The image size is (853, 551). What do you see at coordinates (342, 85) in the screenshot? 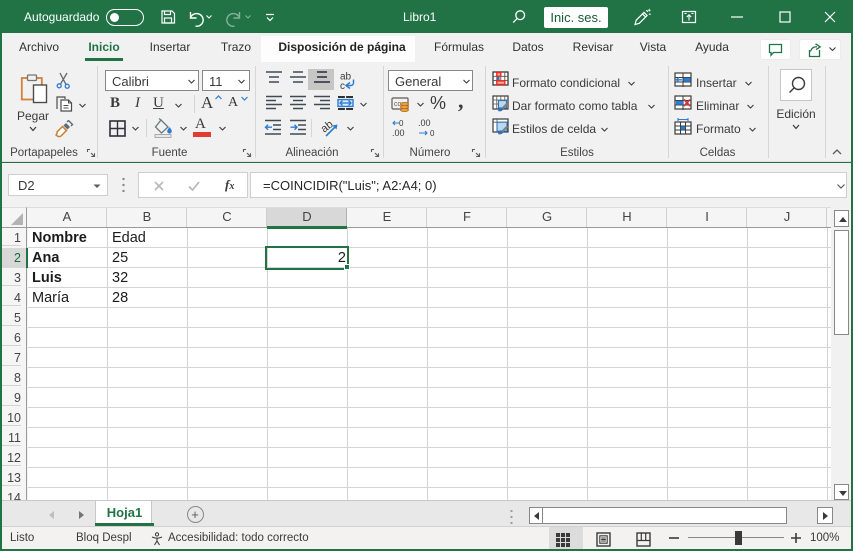
I see `svg-text: c` at bounding box center [342, 85].